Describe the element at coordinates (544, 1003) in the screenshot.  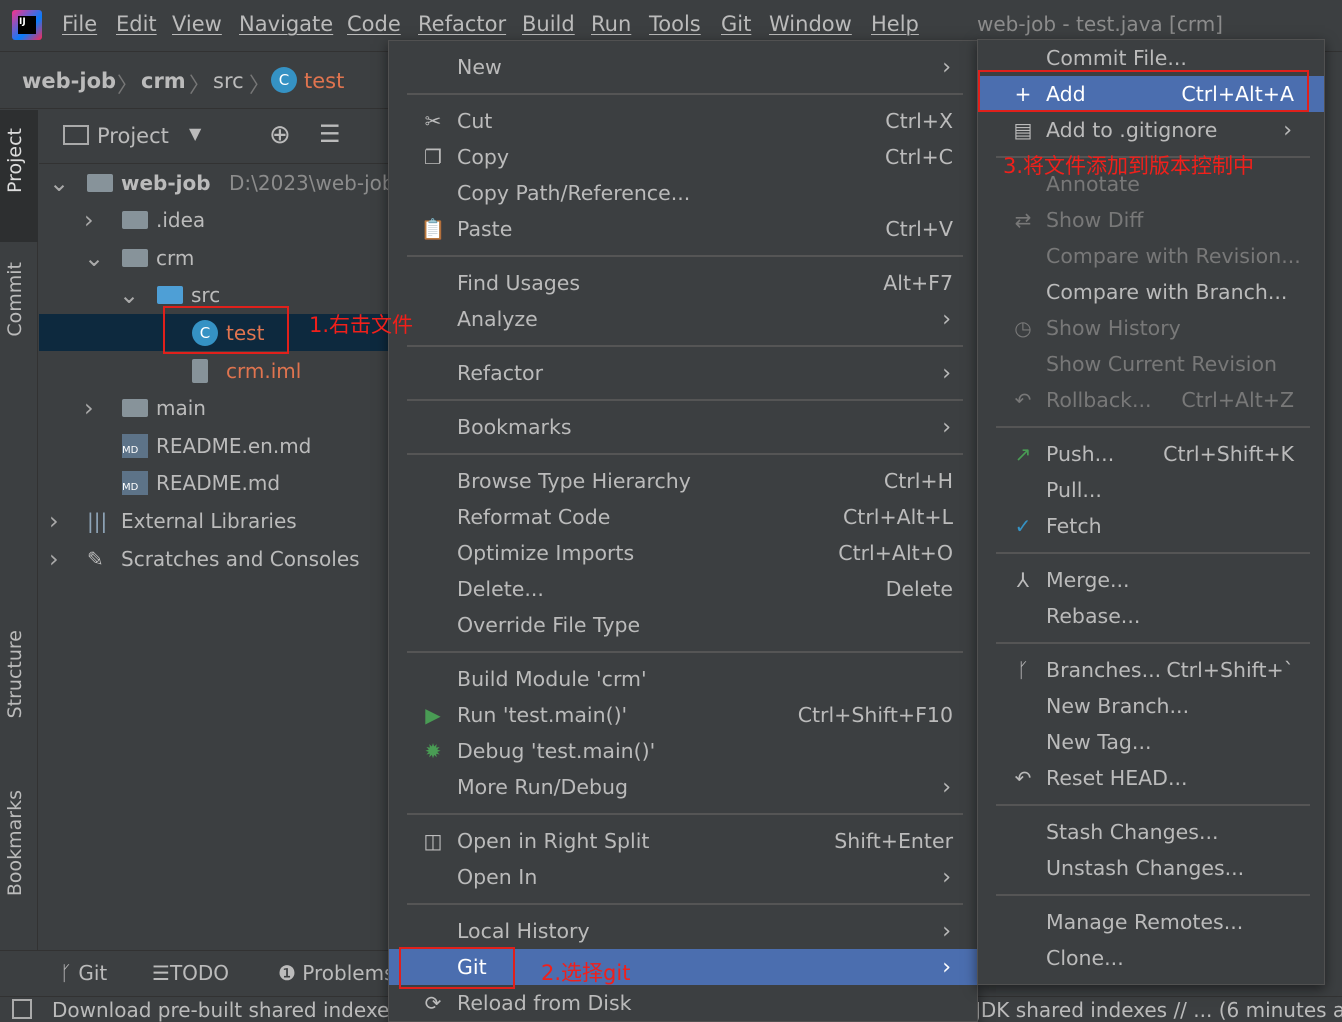
I see `menu-item-label: Reload from Disk` at that location.